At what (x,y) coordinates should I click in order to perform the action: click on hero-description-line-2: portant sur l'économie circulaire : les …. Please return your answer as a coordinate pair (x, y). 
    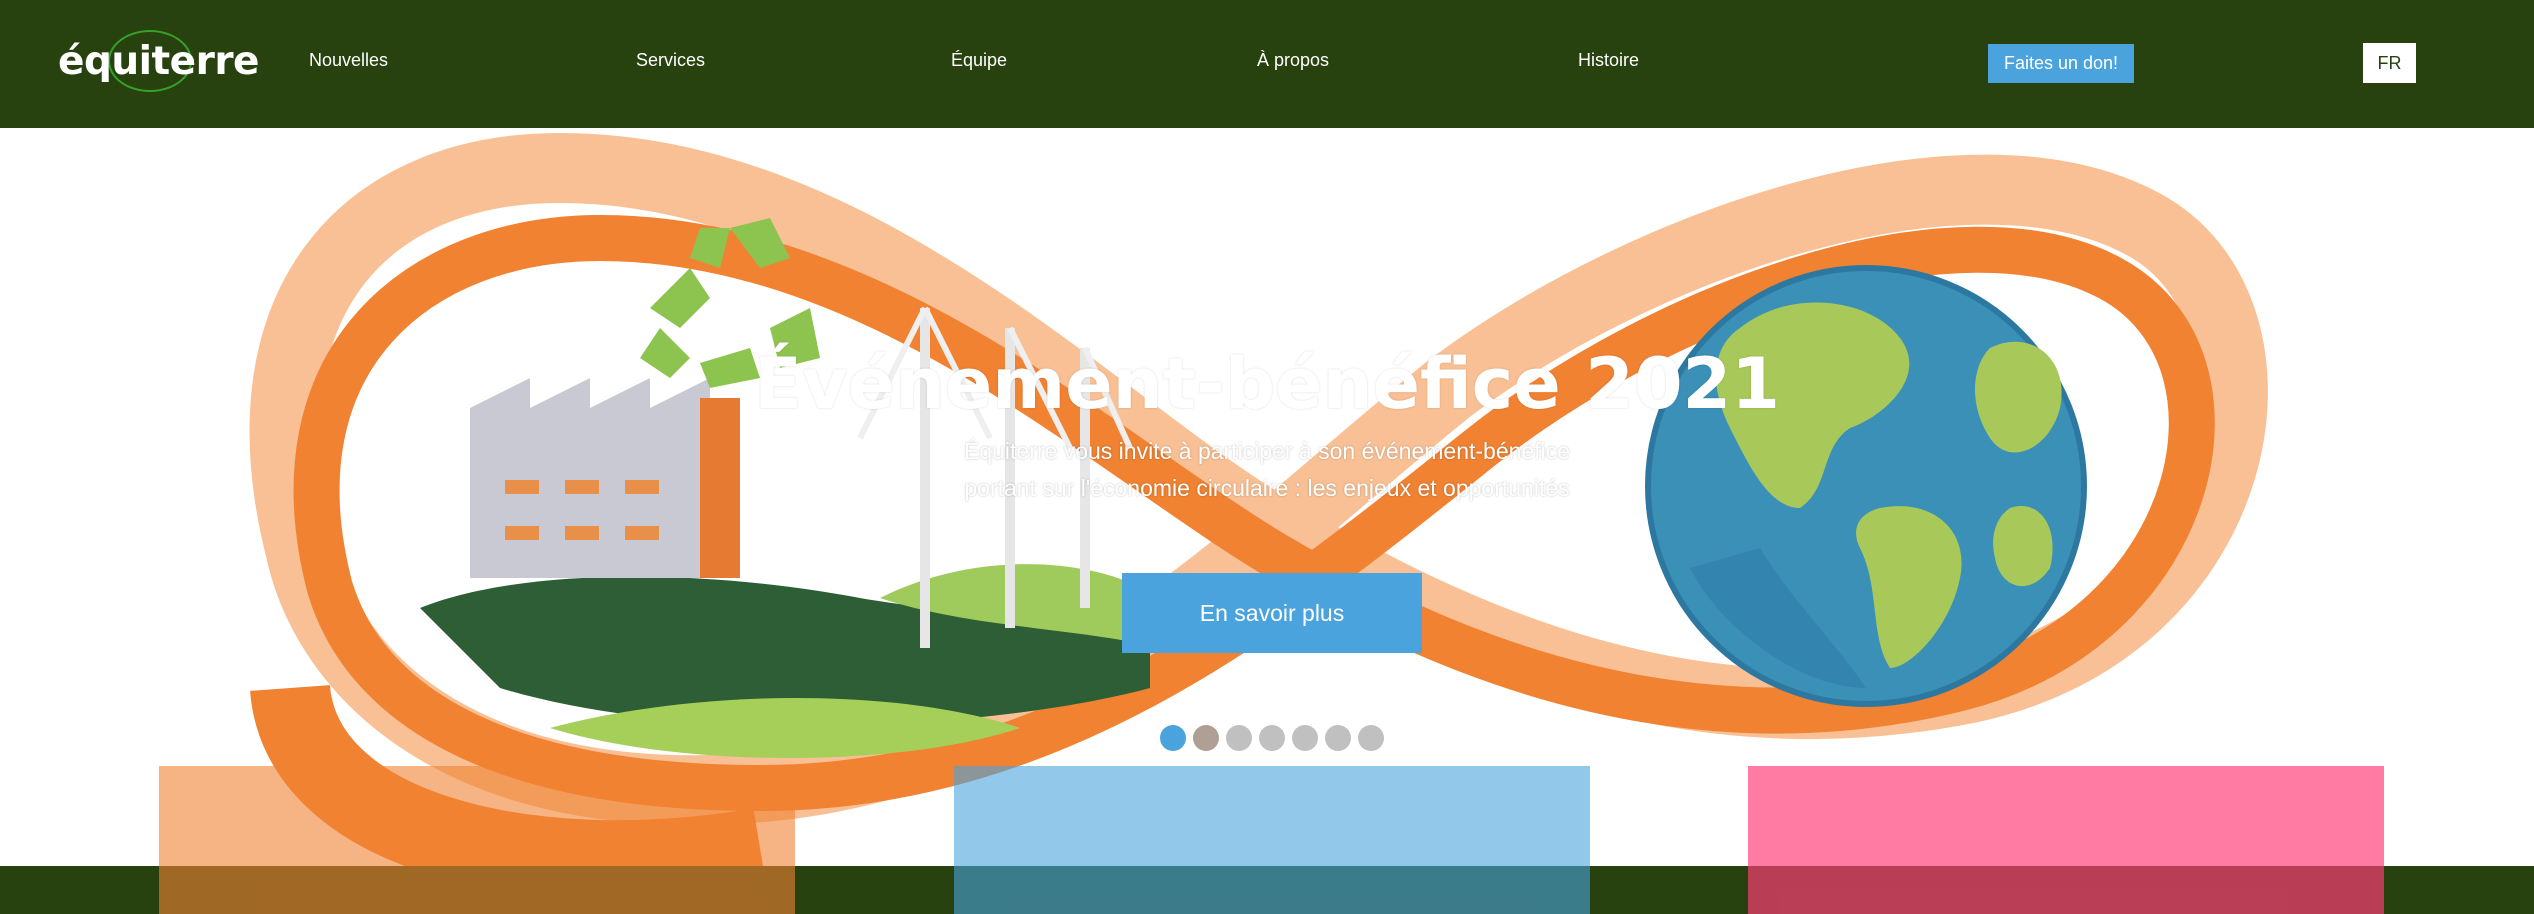
    Looking at the image, I should click on (1267, 488).